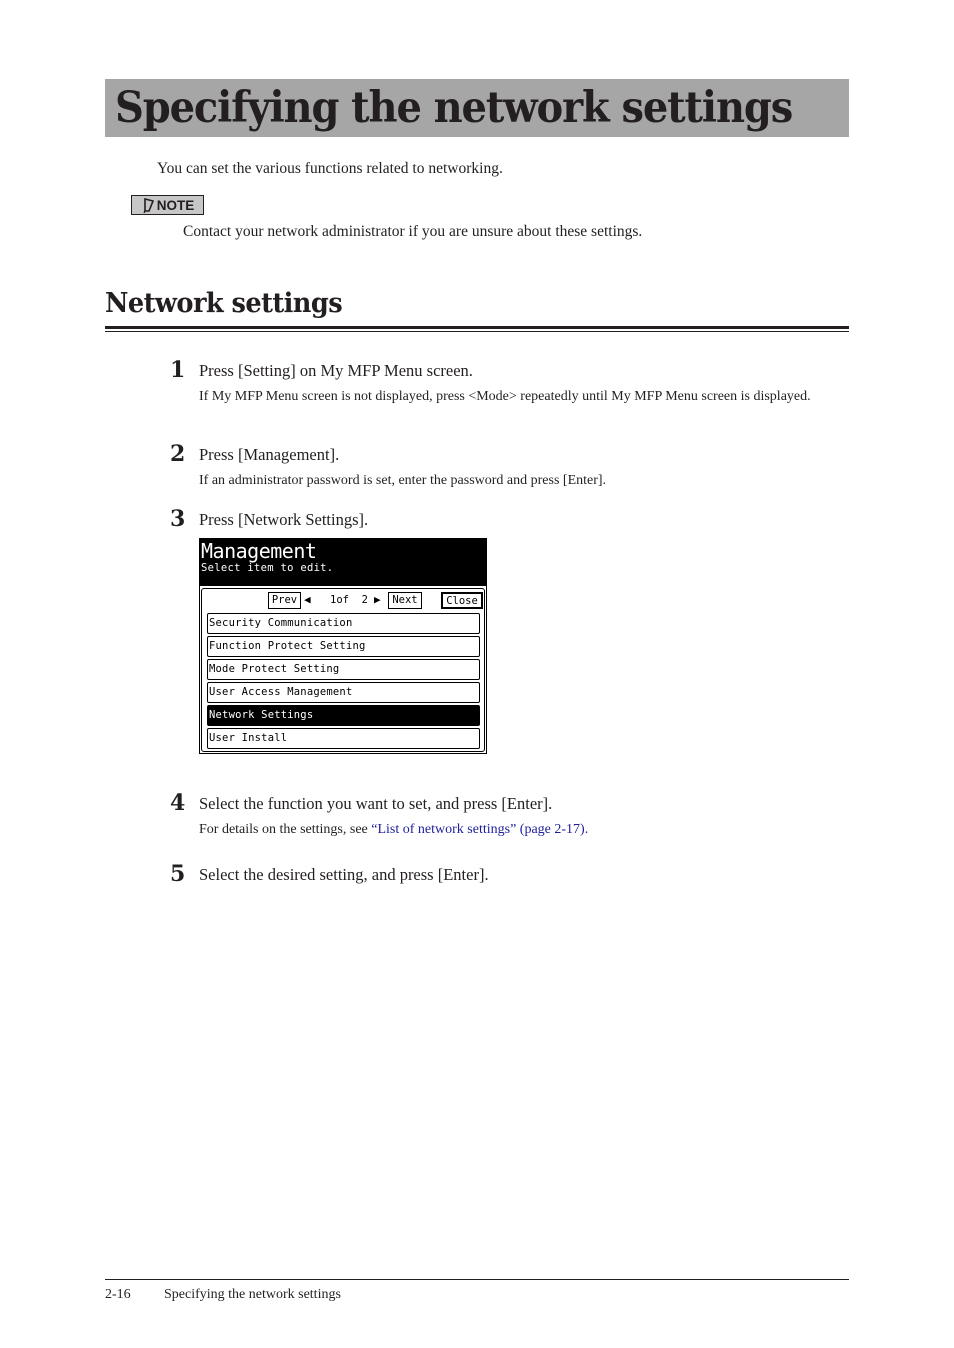  What do you see at coordinates (477, 1279) in the screenshot?
I see `footer-rule` at bounding box center [477, 1279].